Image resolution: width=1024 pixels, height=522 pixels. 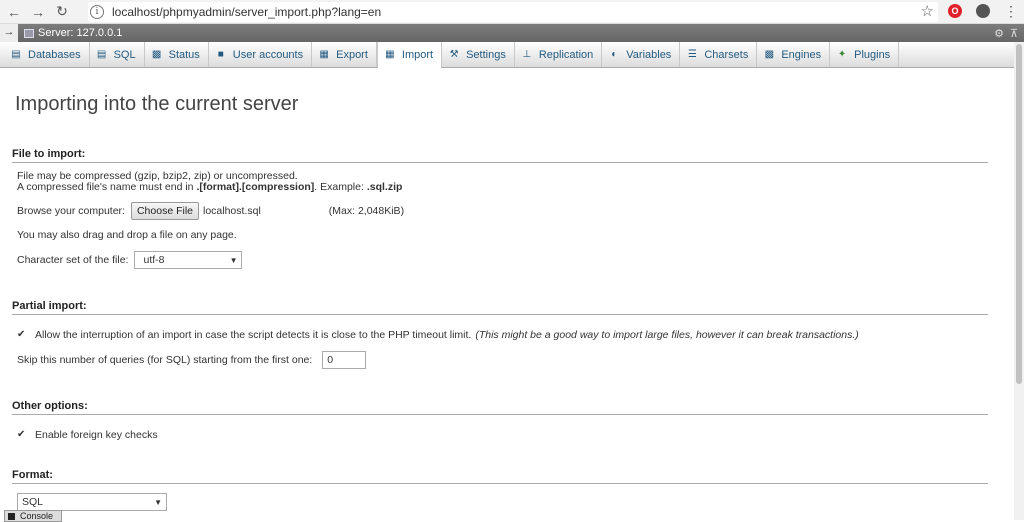 I want to click on tab-label: Databases, so click(x=54, y=54).